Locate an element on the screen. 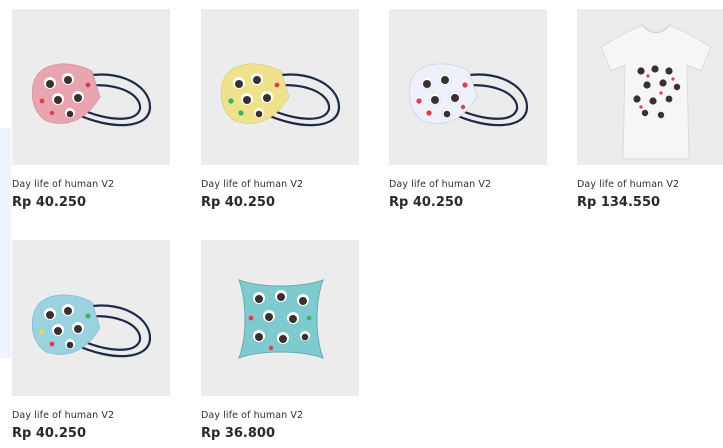 The image size is (723, 448). product-card: Day life of human V2 Rp 36.800 is located at coordinates (280, 340).